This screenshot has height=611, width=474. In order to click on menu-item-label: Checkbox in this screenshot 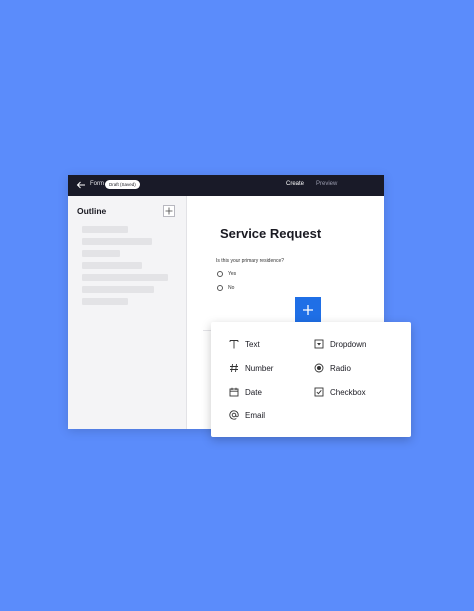, I will do `click(348, 392)`.